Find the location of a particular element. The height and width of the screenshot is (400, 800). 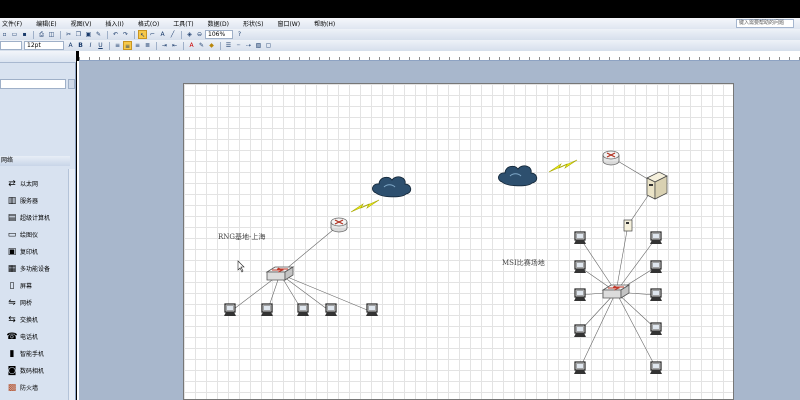

menu-window: 窗口(W) is located at coordinates (288, 23).